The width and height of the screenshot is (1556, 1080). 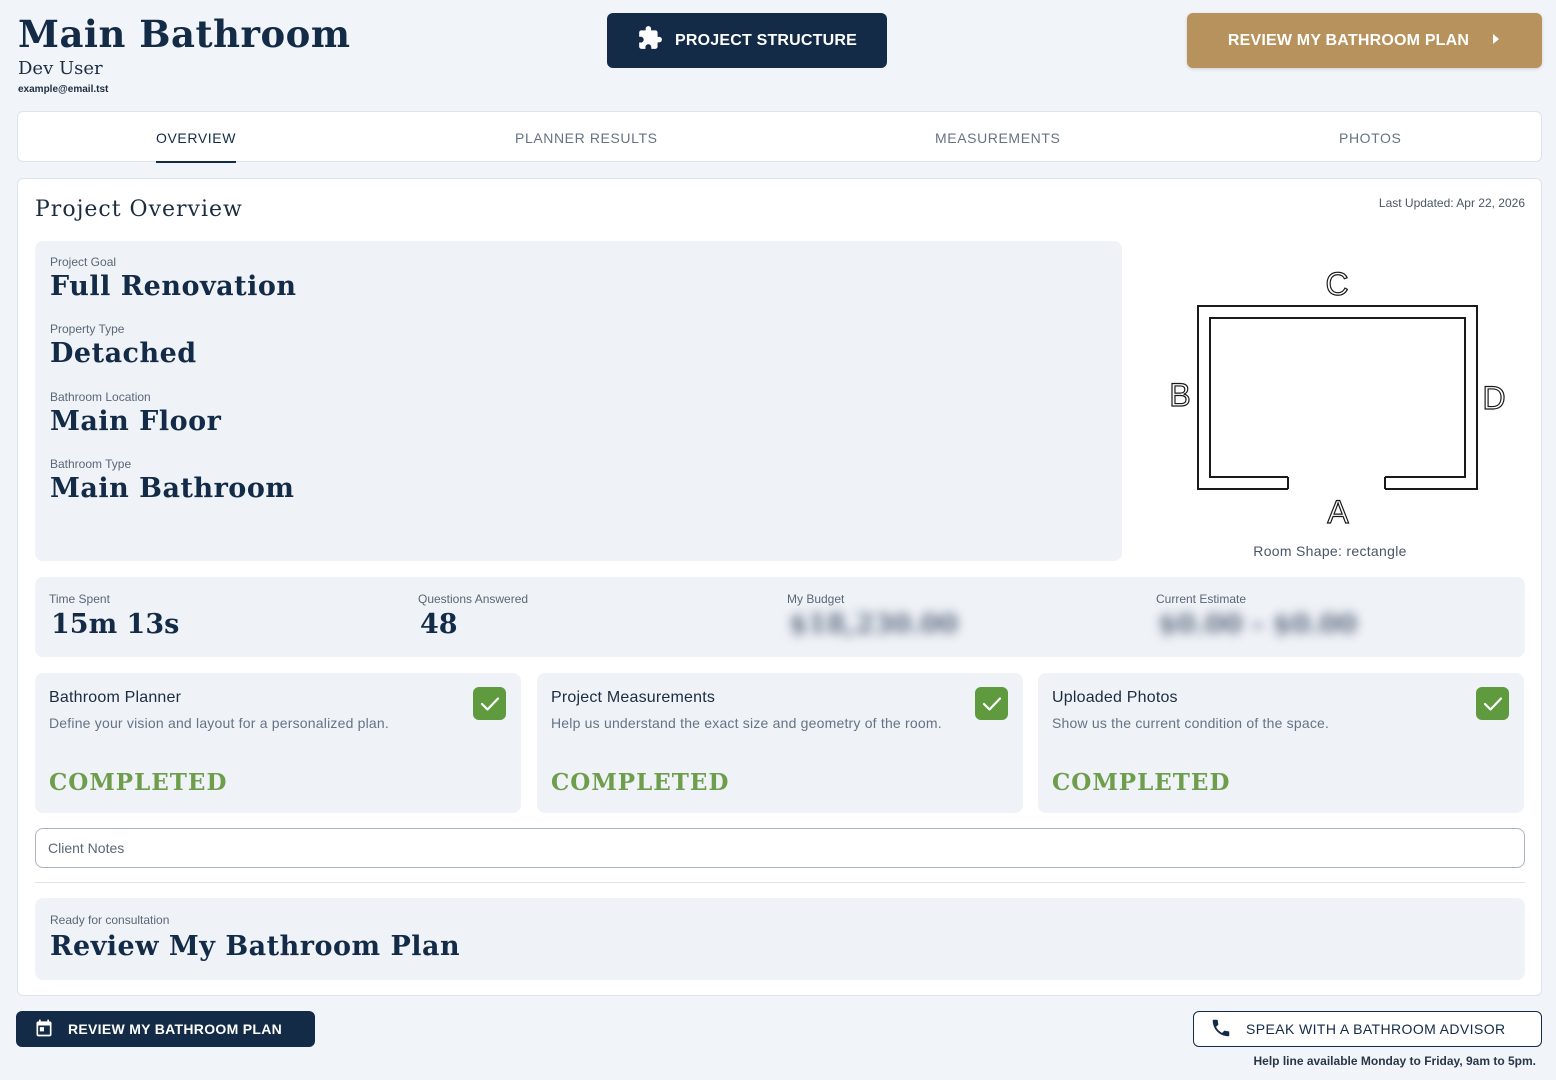 What do you see at coordinates (1336, 284) in the screenshot?
I see `wall-label-c: C` at bounding box center [1336, 284].